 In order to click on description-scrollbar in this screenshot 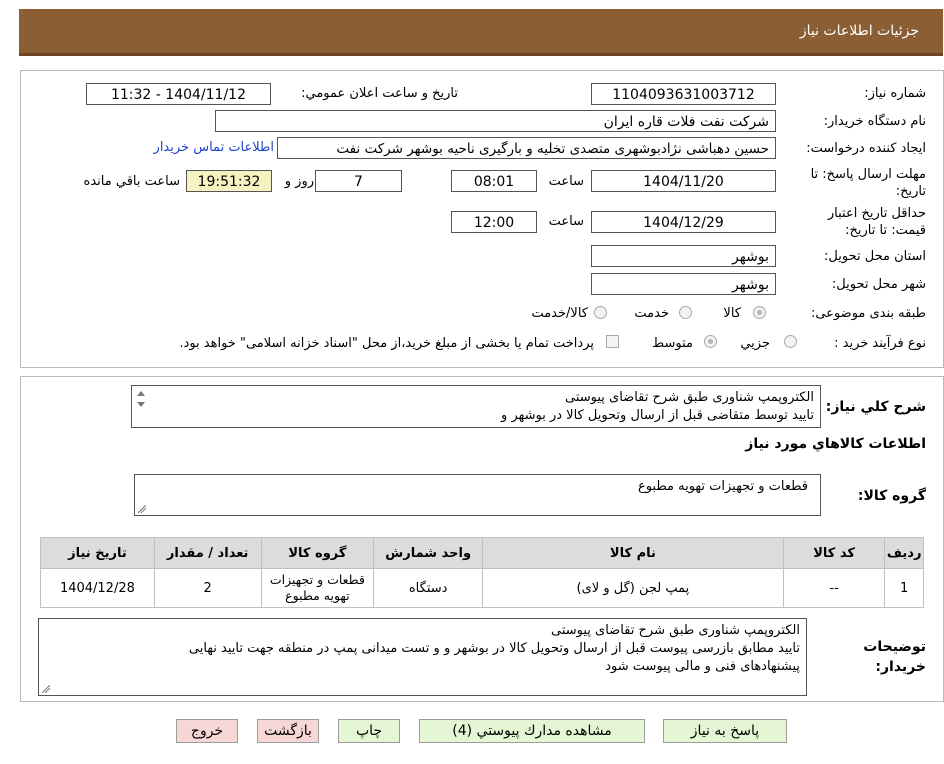, I will do `click(141, 406)`.